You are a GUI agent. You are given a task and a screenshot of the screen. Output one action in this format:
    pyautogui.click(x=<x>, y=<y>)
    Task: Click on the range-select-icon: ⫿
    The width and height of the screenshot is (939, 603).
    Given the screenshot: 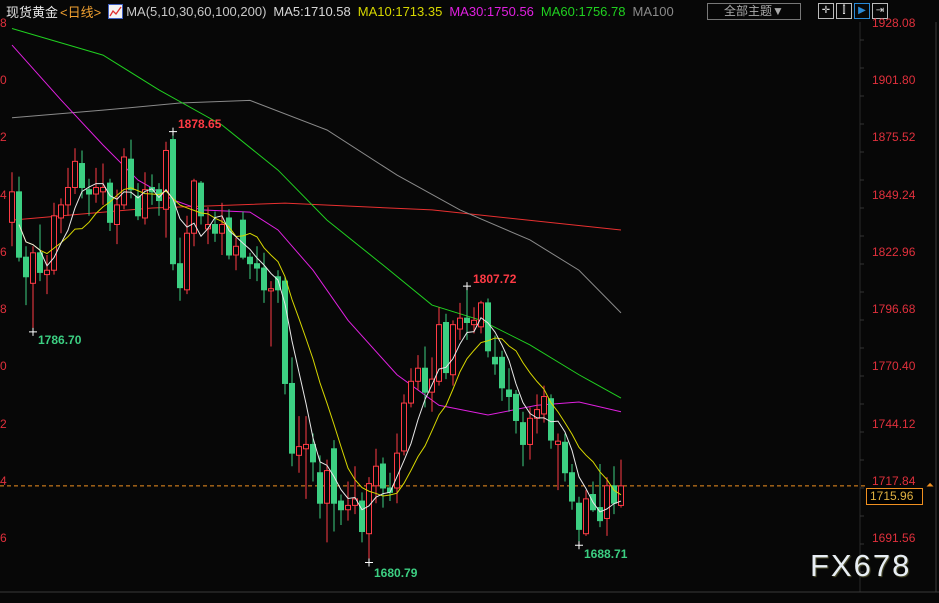 What is the action you would take?
    pyautogui.click(x=844, y=11)
    